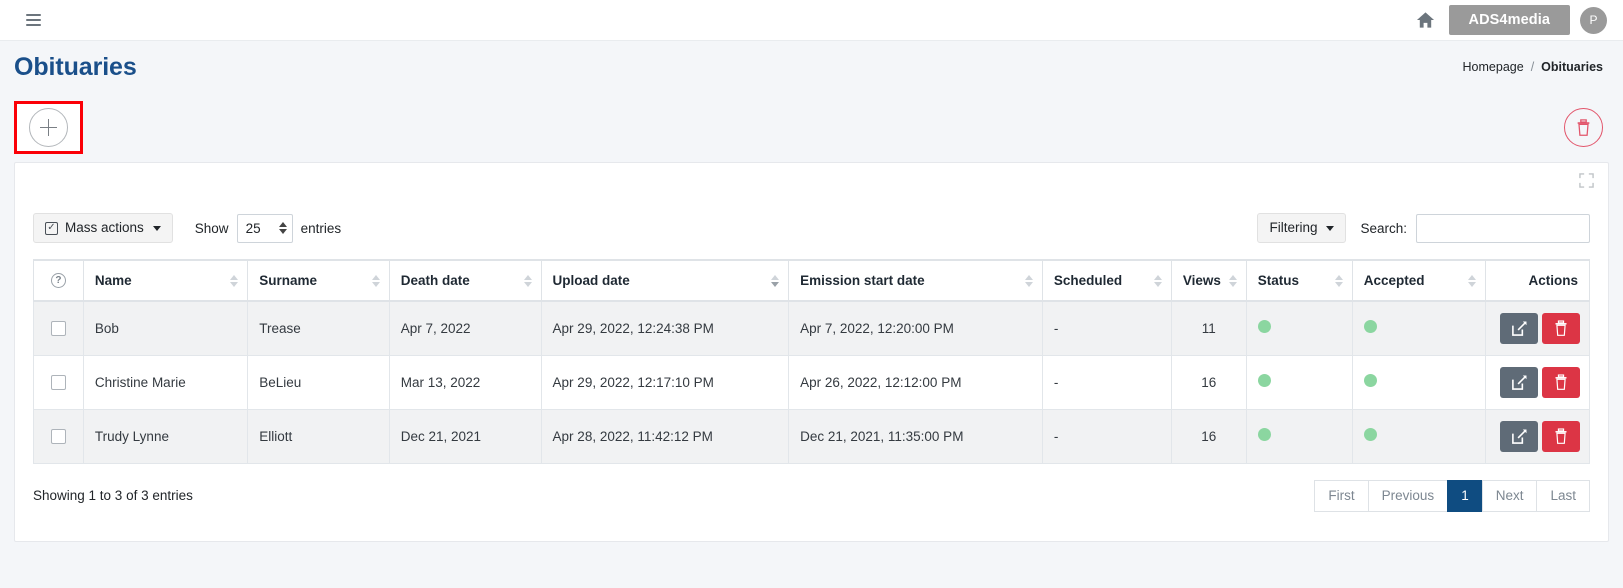 The width and height of the screenshot is (1623, 588). Describe the element at coordinates (1208, 328) in the screenshot. I see `cell-views: 11` at that location.